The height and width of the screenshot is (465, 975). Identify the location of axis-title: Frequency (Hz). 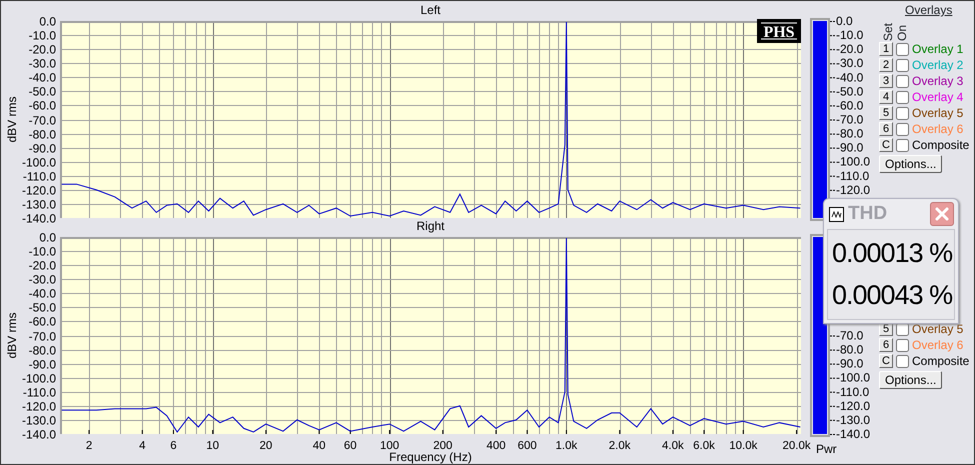
(430, 457).